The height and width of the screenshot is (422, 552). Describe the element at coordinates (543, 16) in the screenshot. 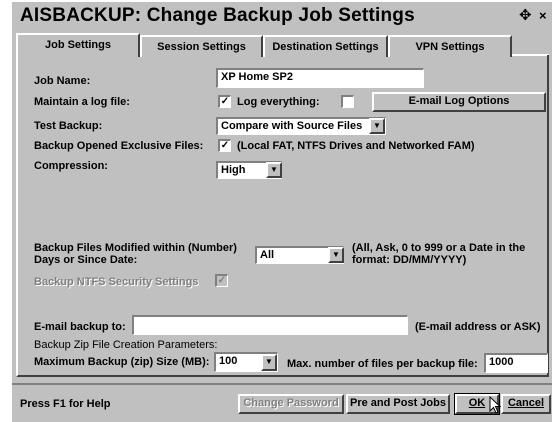

I see `close-icon: ×` at that location.